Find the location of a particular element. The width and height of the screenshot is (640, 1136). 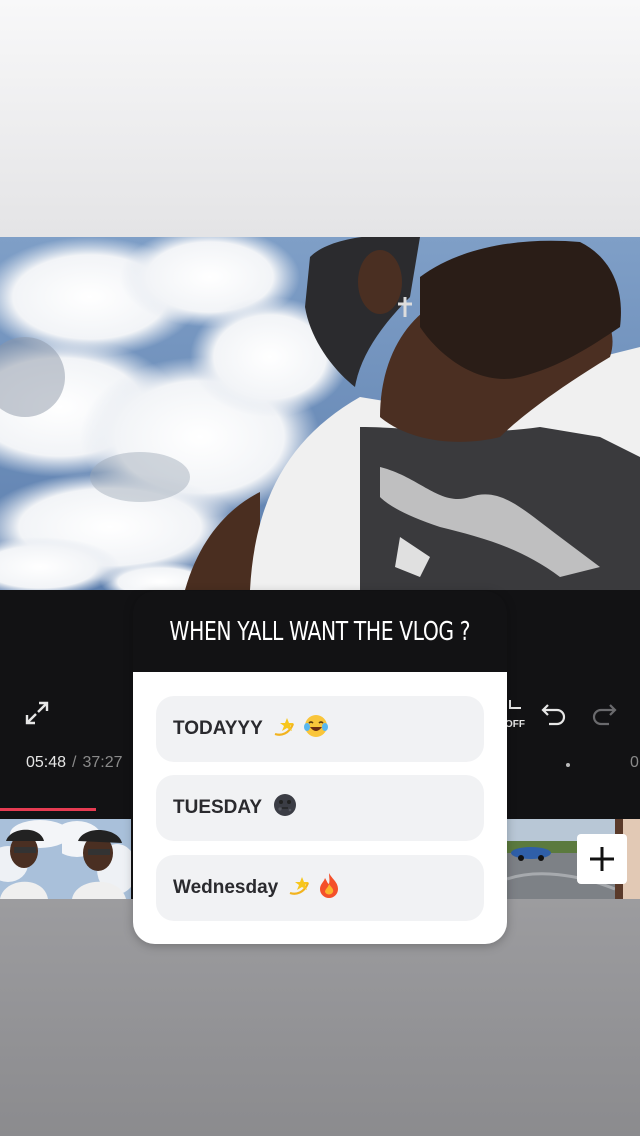

total-time: 37:27 is located at coordinates (102, 762).